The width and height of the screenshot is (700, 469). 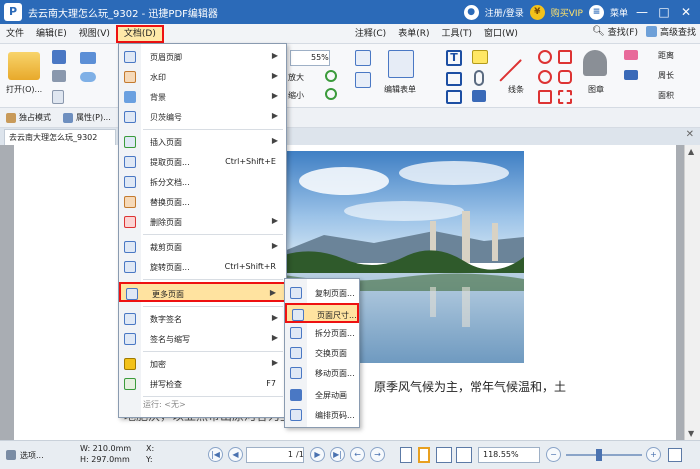 I want to click on zoom-slider-thumb, so click(x=599, y=455).